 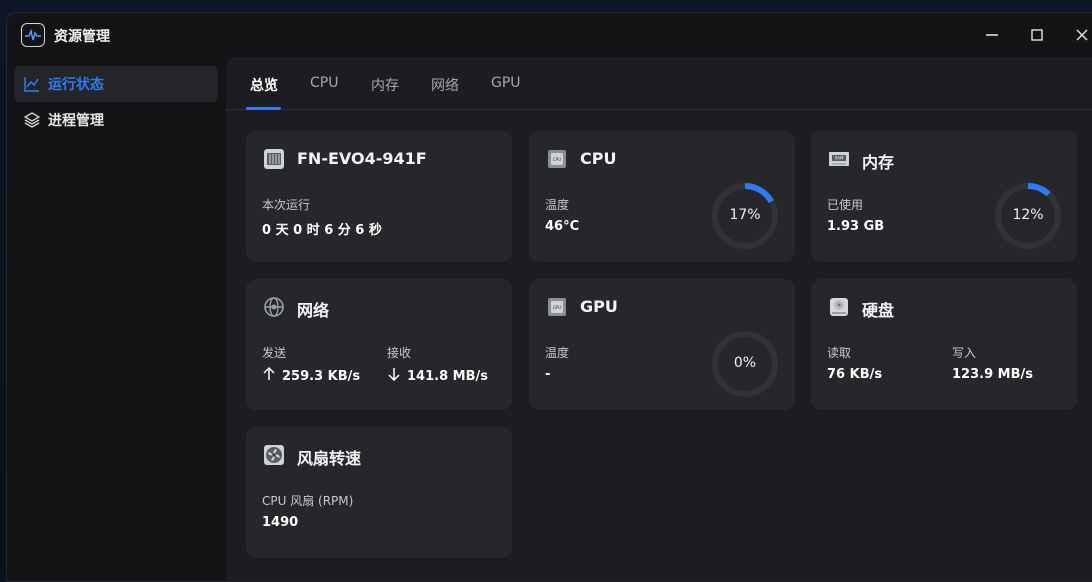 I want to click on cpu-chip-icon: CPU, so click(x=557, y=159).